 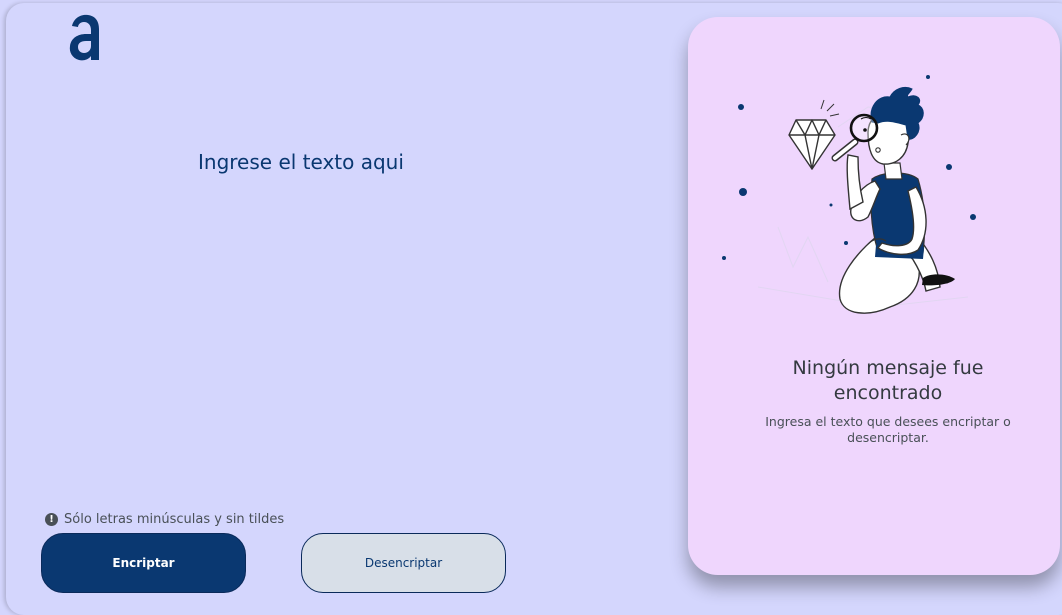 I want to click on input-hint: ! Sólo letras minúsculas y sin tildes, so click(x=164, y=519).